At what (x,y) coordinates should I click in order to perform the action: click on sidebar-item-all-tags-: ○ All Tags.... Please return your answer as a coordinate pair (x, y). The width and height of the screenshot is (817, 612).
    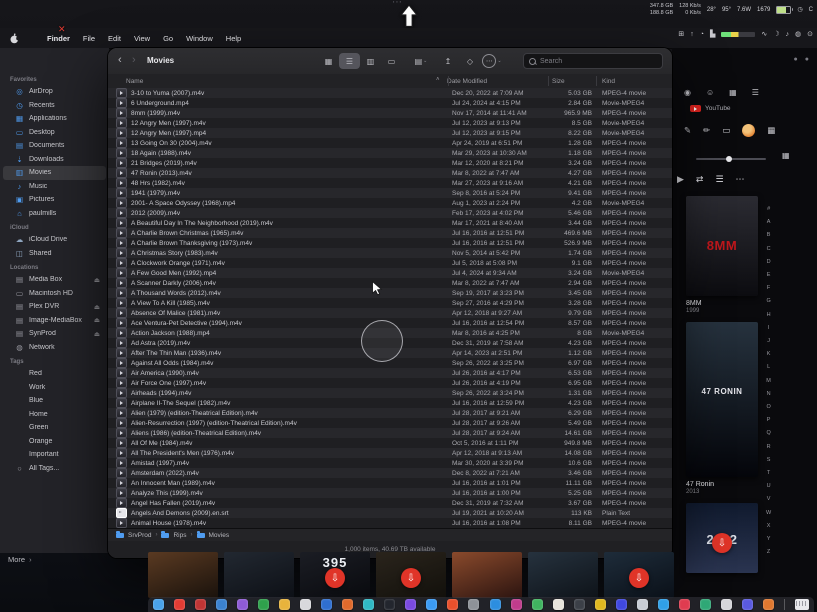
    Looking at the image, I should click on (54, 469).